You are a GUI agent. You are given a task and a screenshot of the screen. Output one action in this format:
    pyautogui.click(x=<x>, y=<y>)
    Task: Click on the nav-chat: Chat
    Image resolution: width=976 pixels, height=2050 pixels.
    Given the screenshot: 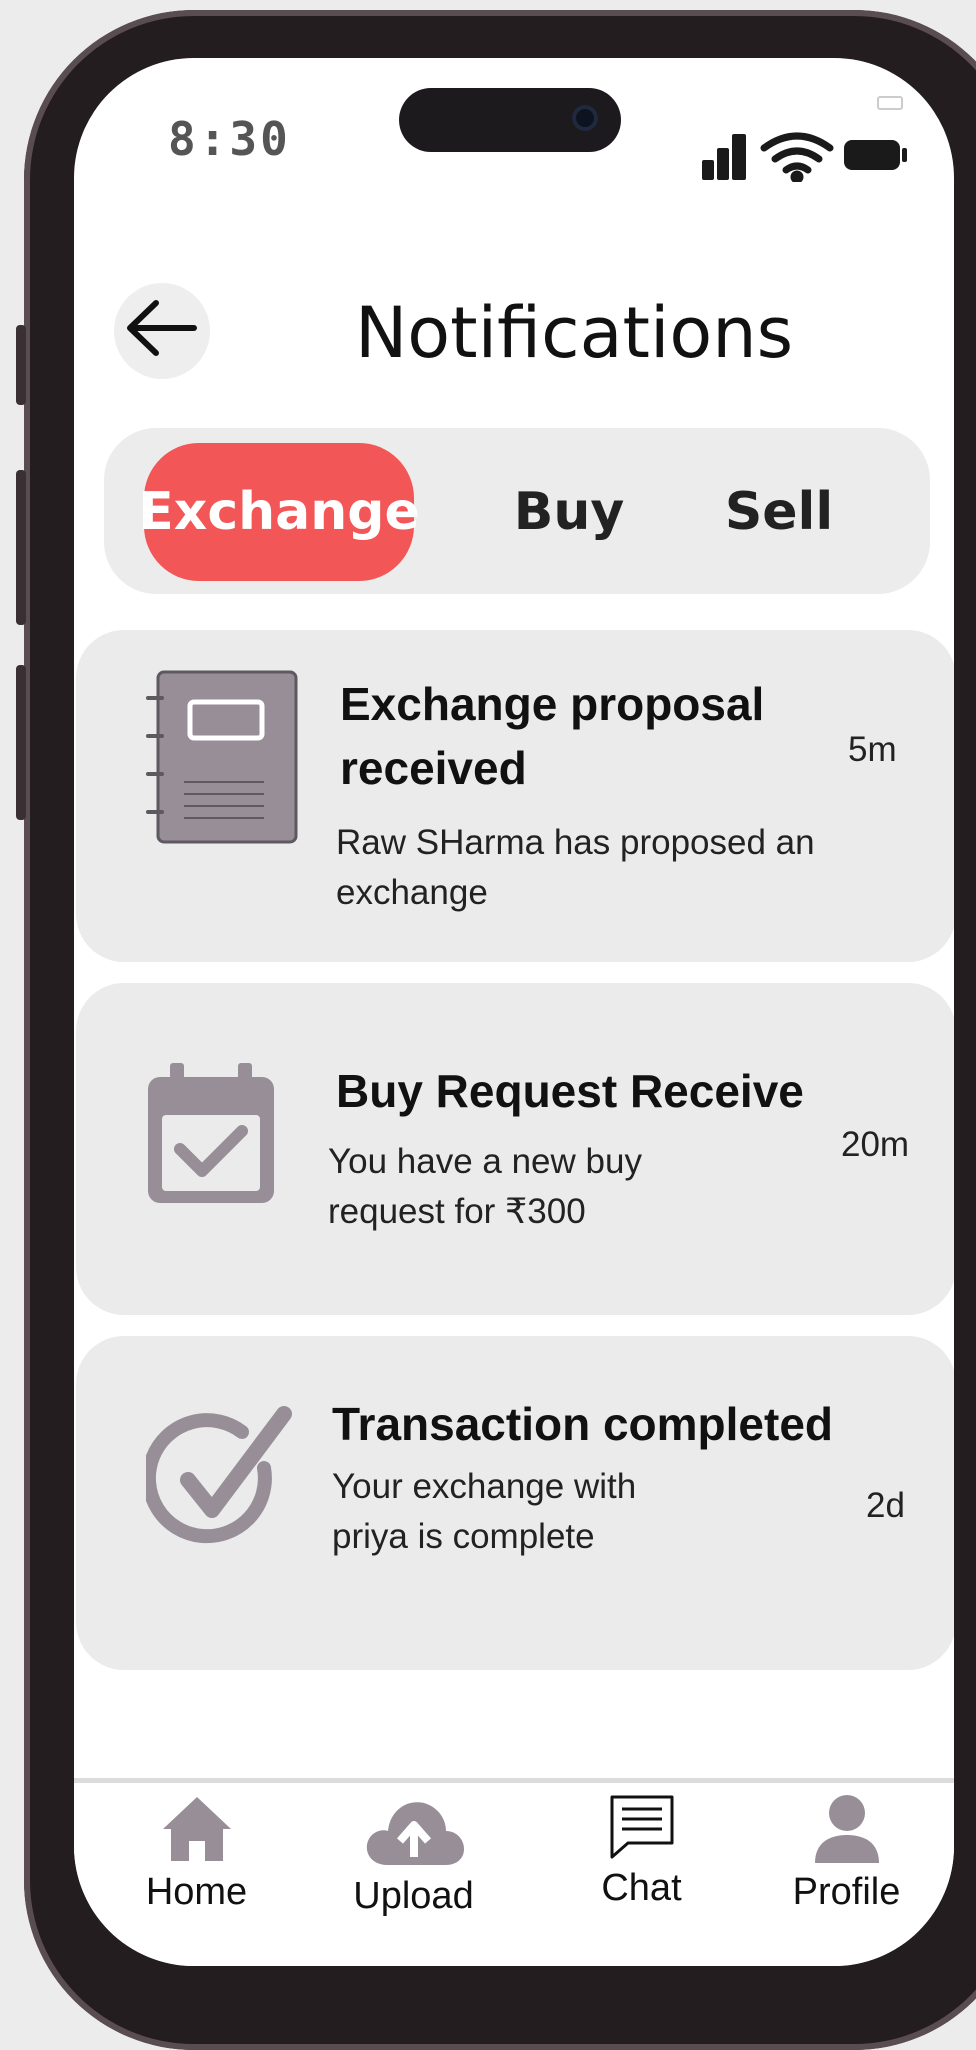 What is the action you would take?
    pyautogui.click(x=641, y=1851)
    